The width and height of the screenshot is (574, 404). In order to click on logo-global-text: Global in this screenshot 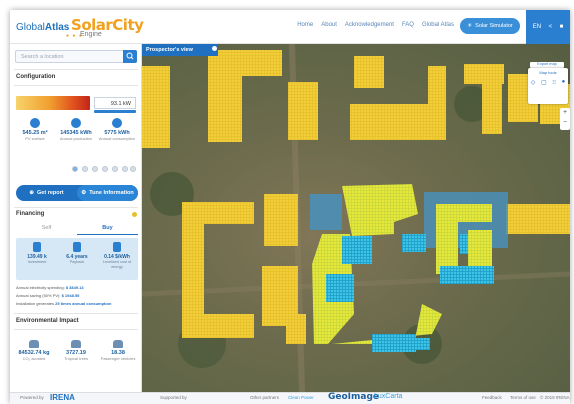, I will do `click(30, 27)`.